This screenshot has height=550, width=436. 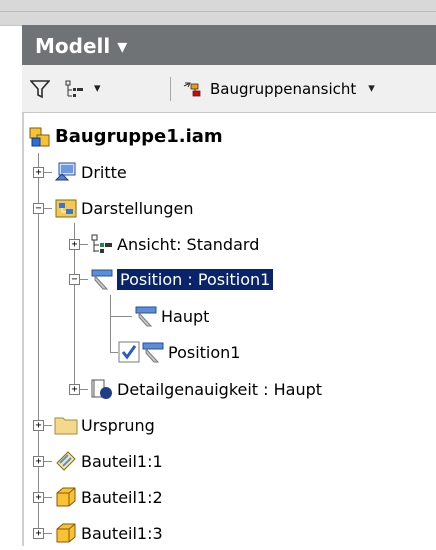 I want to click on tree-item-label: Bauteil1:3, so click(x=122, y=533).